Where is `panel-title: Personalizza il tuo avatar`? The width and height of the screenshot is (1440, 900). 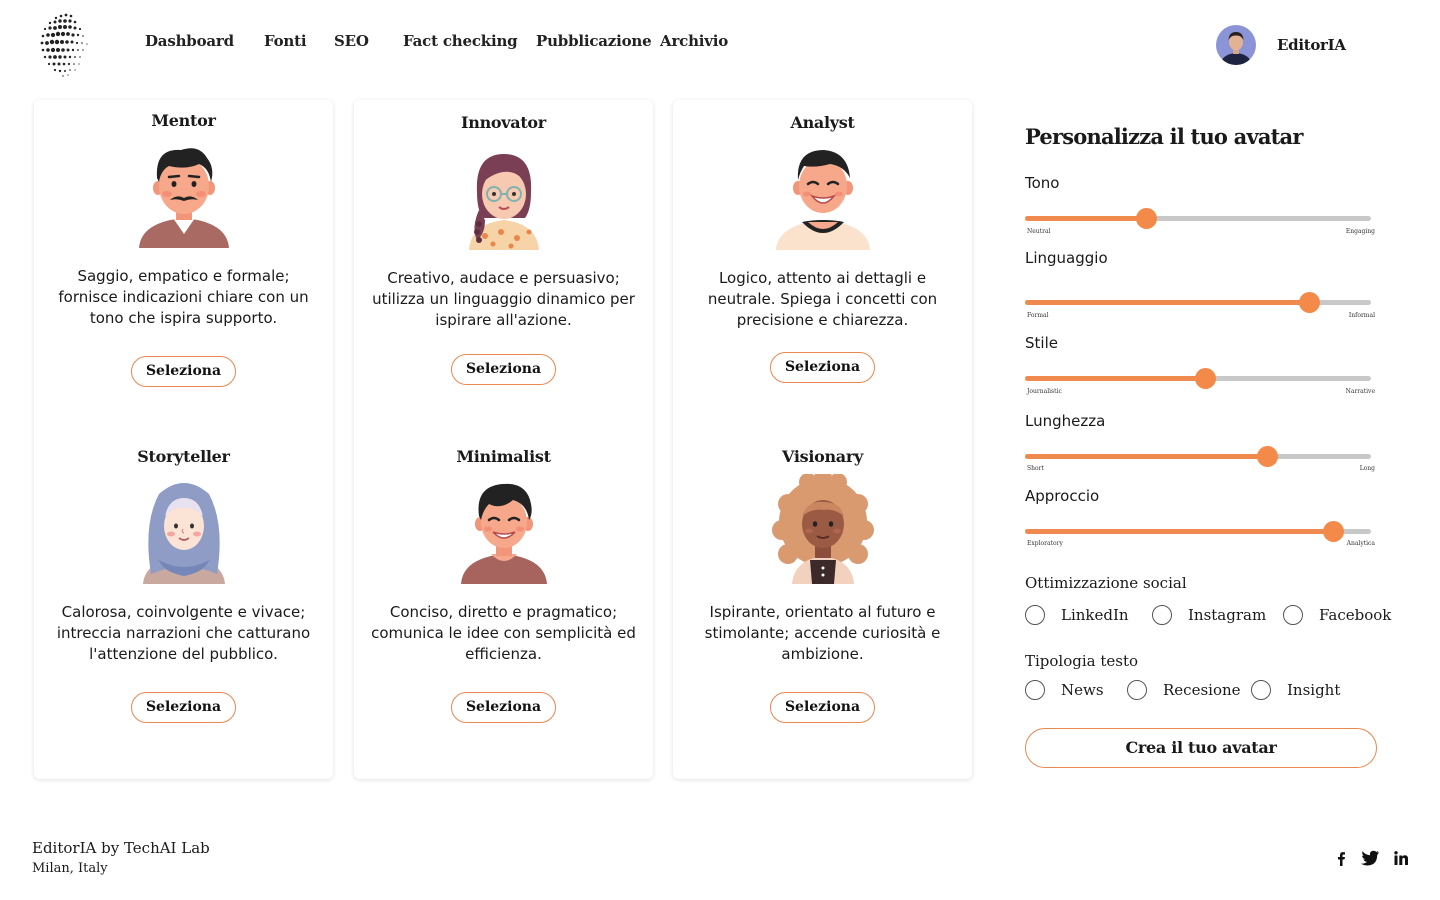
panel-title: Personalizza il tuo avatar is located at coordinates (1164, 136).